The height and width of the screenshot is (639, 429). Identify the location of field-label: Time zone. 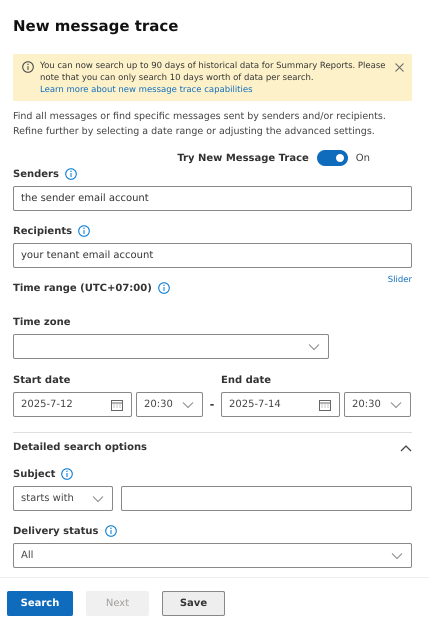
(42, 322).